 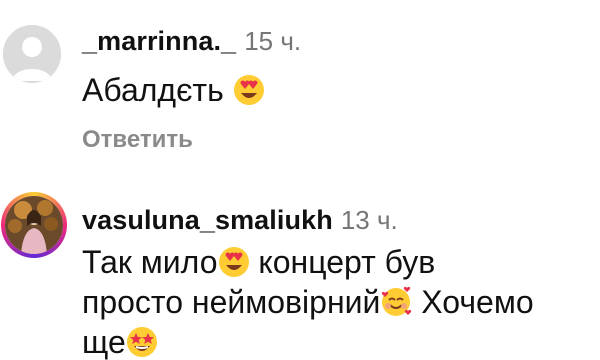 What do you see at coordinates (104, 342) in the screenshot?
I see `comment-text-part: ще` at bounding box center [104, 342].